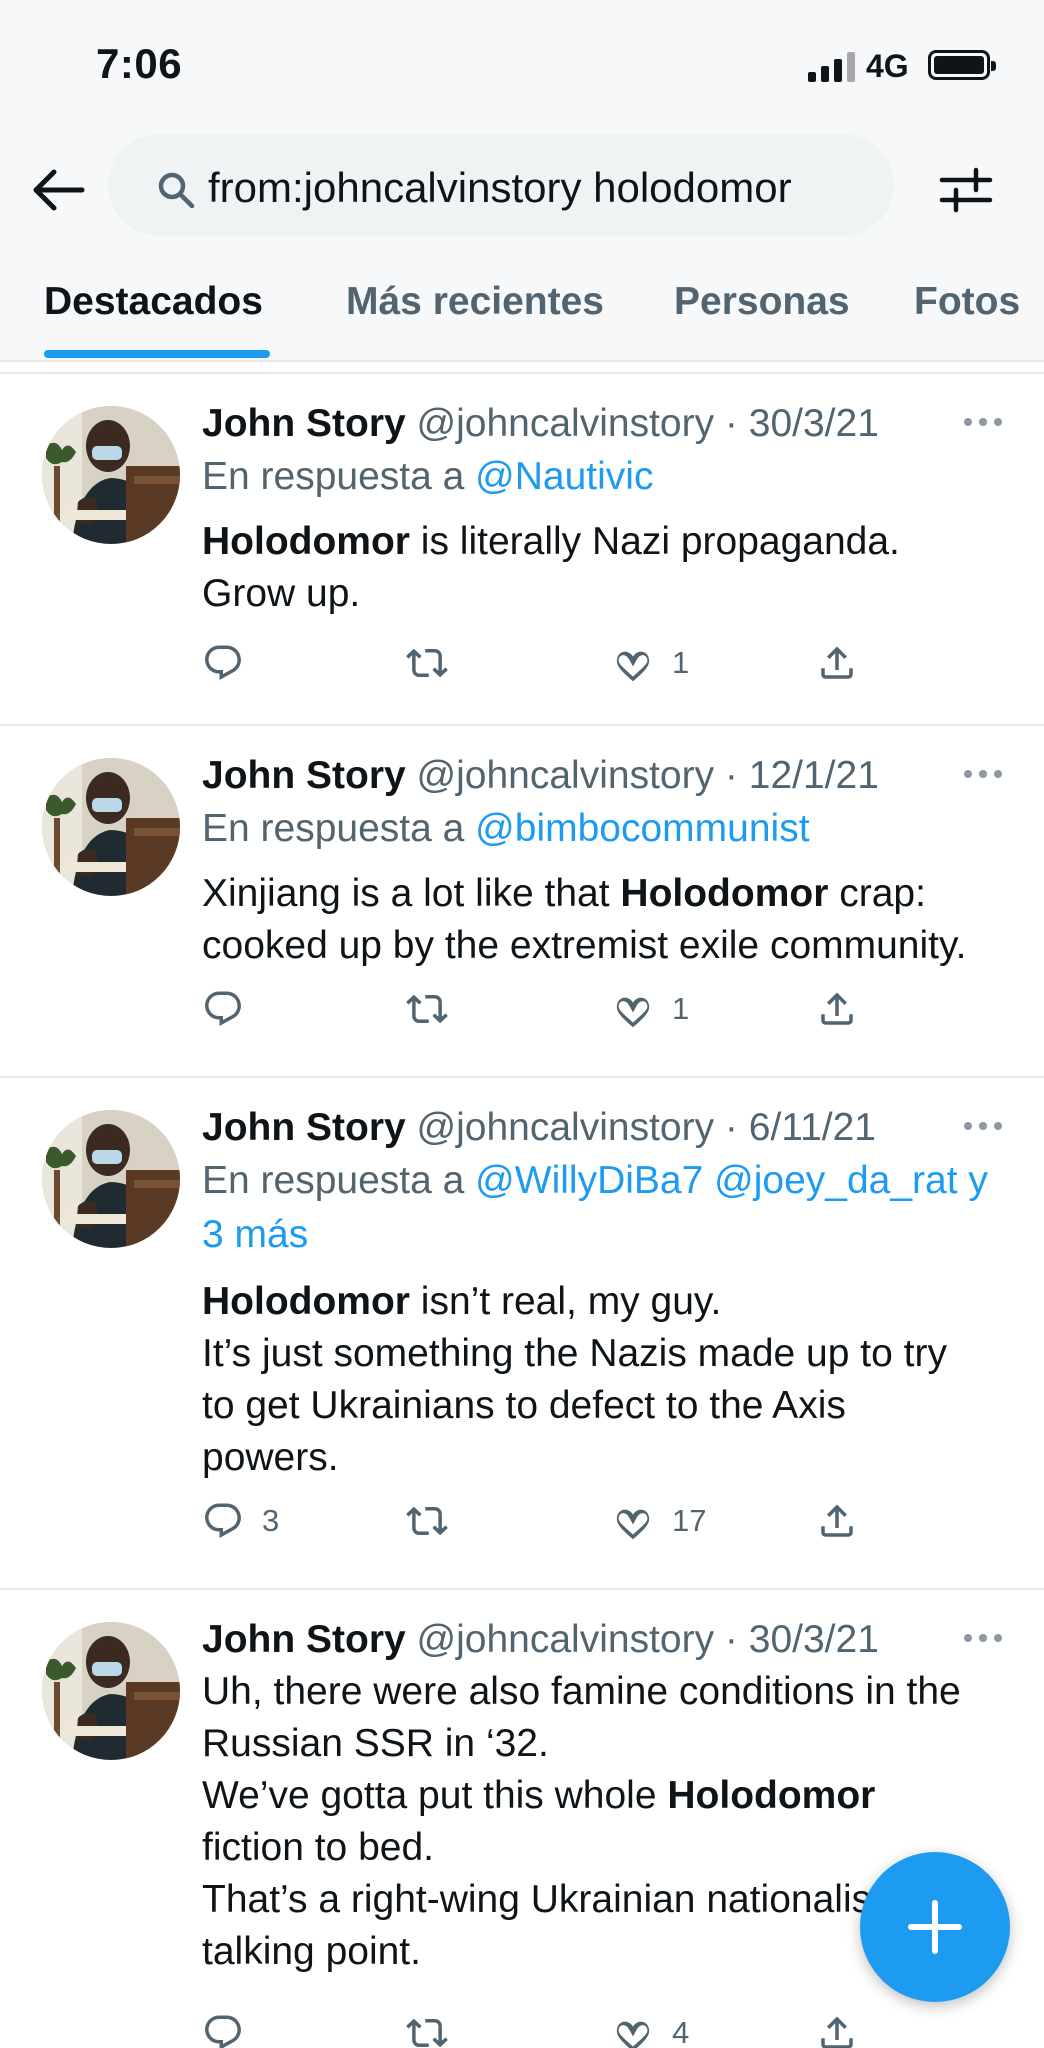 This screenshot has height=2048, width=1044. I want to click on like-button: 17, so click(659, 1521).